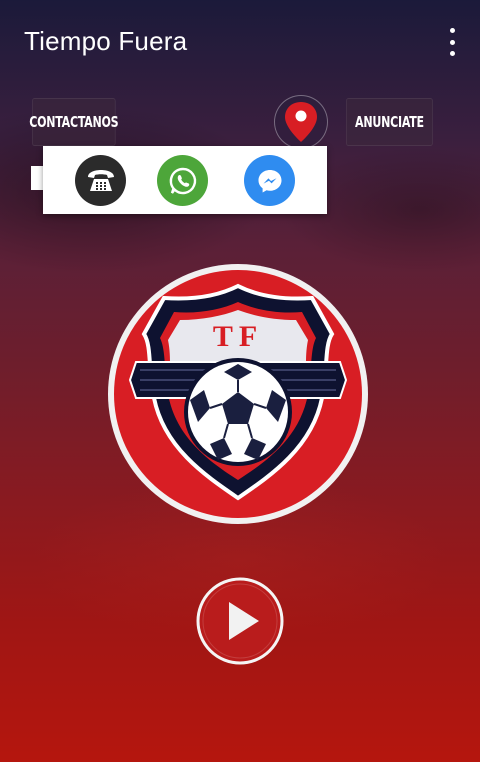 This screenshot has width=480, height=762. I want to click on phone-button, so click(100, 180).